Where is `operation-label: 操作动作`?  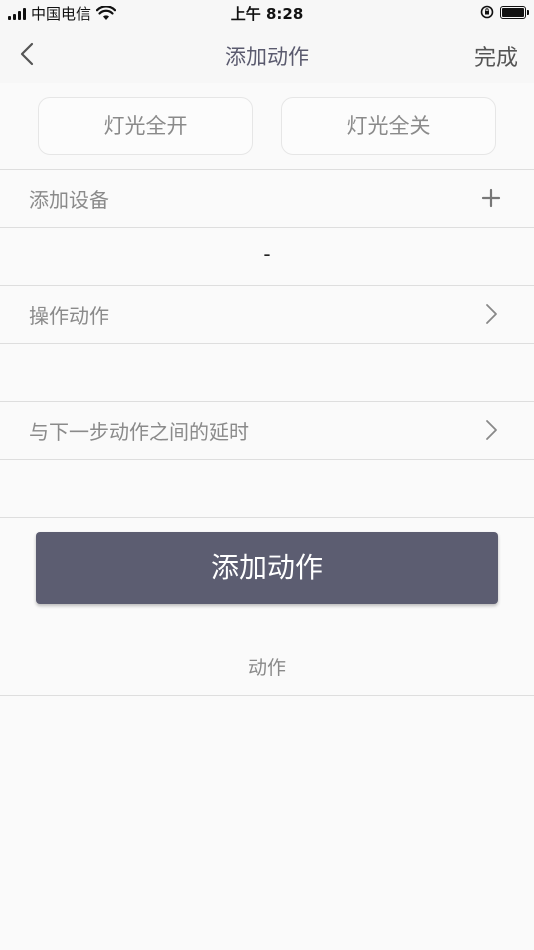 operation-label: 操作动作 is located at coordinates (69, 316).